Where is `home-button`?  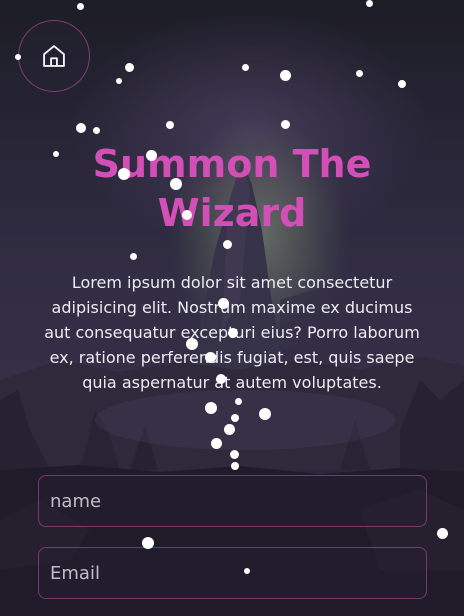 home-button is located at coordinates (54, 56).